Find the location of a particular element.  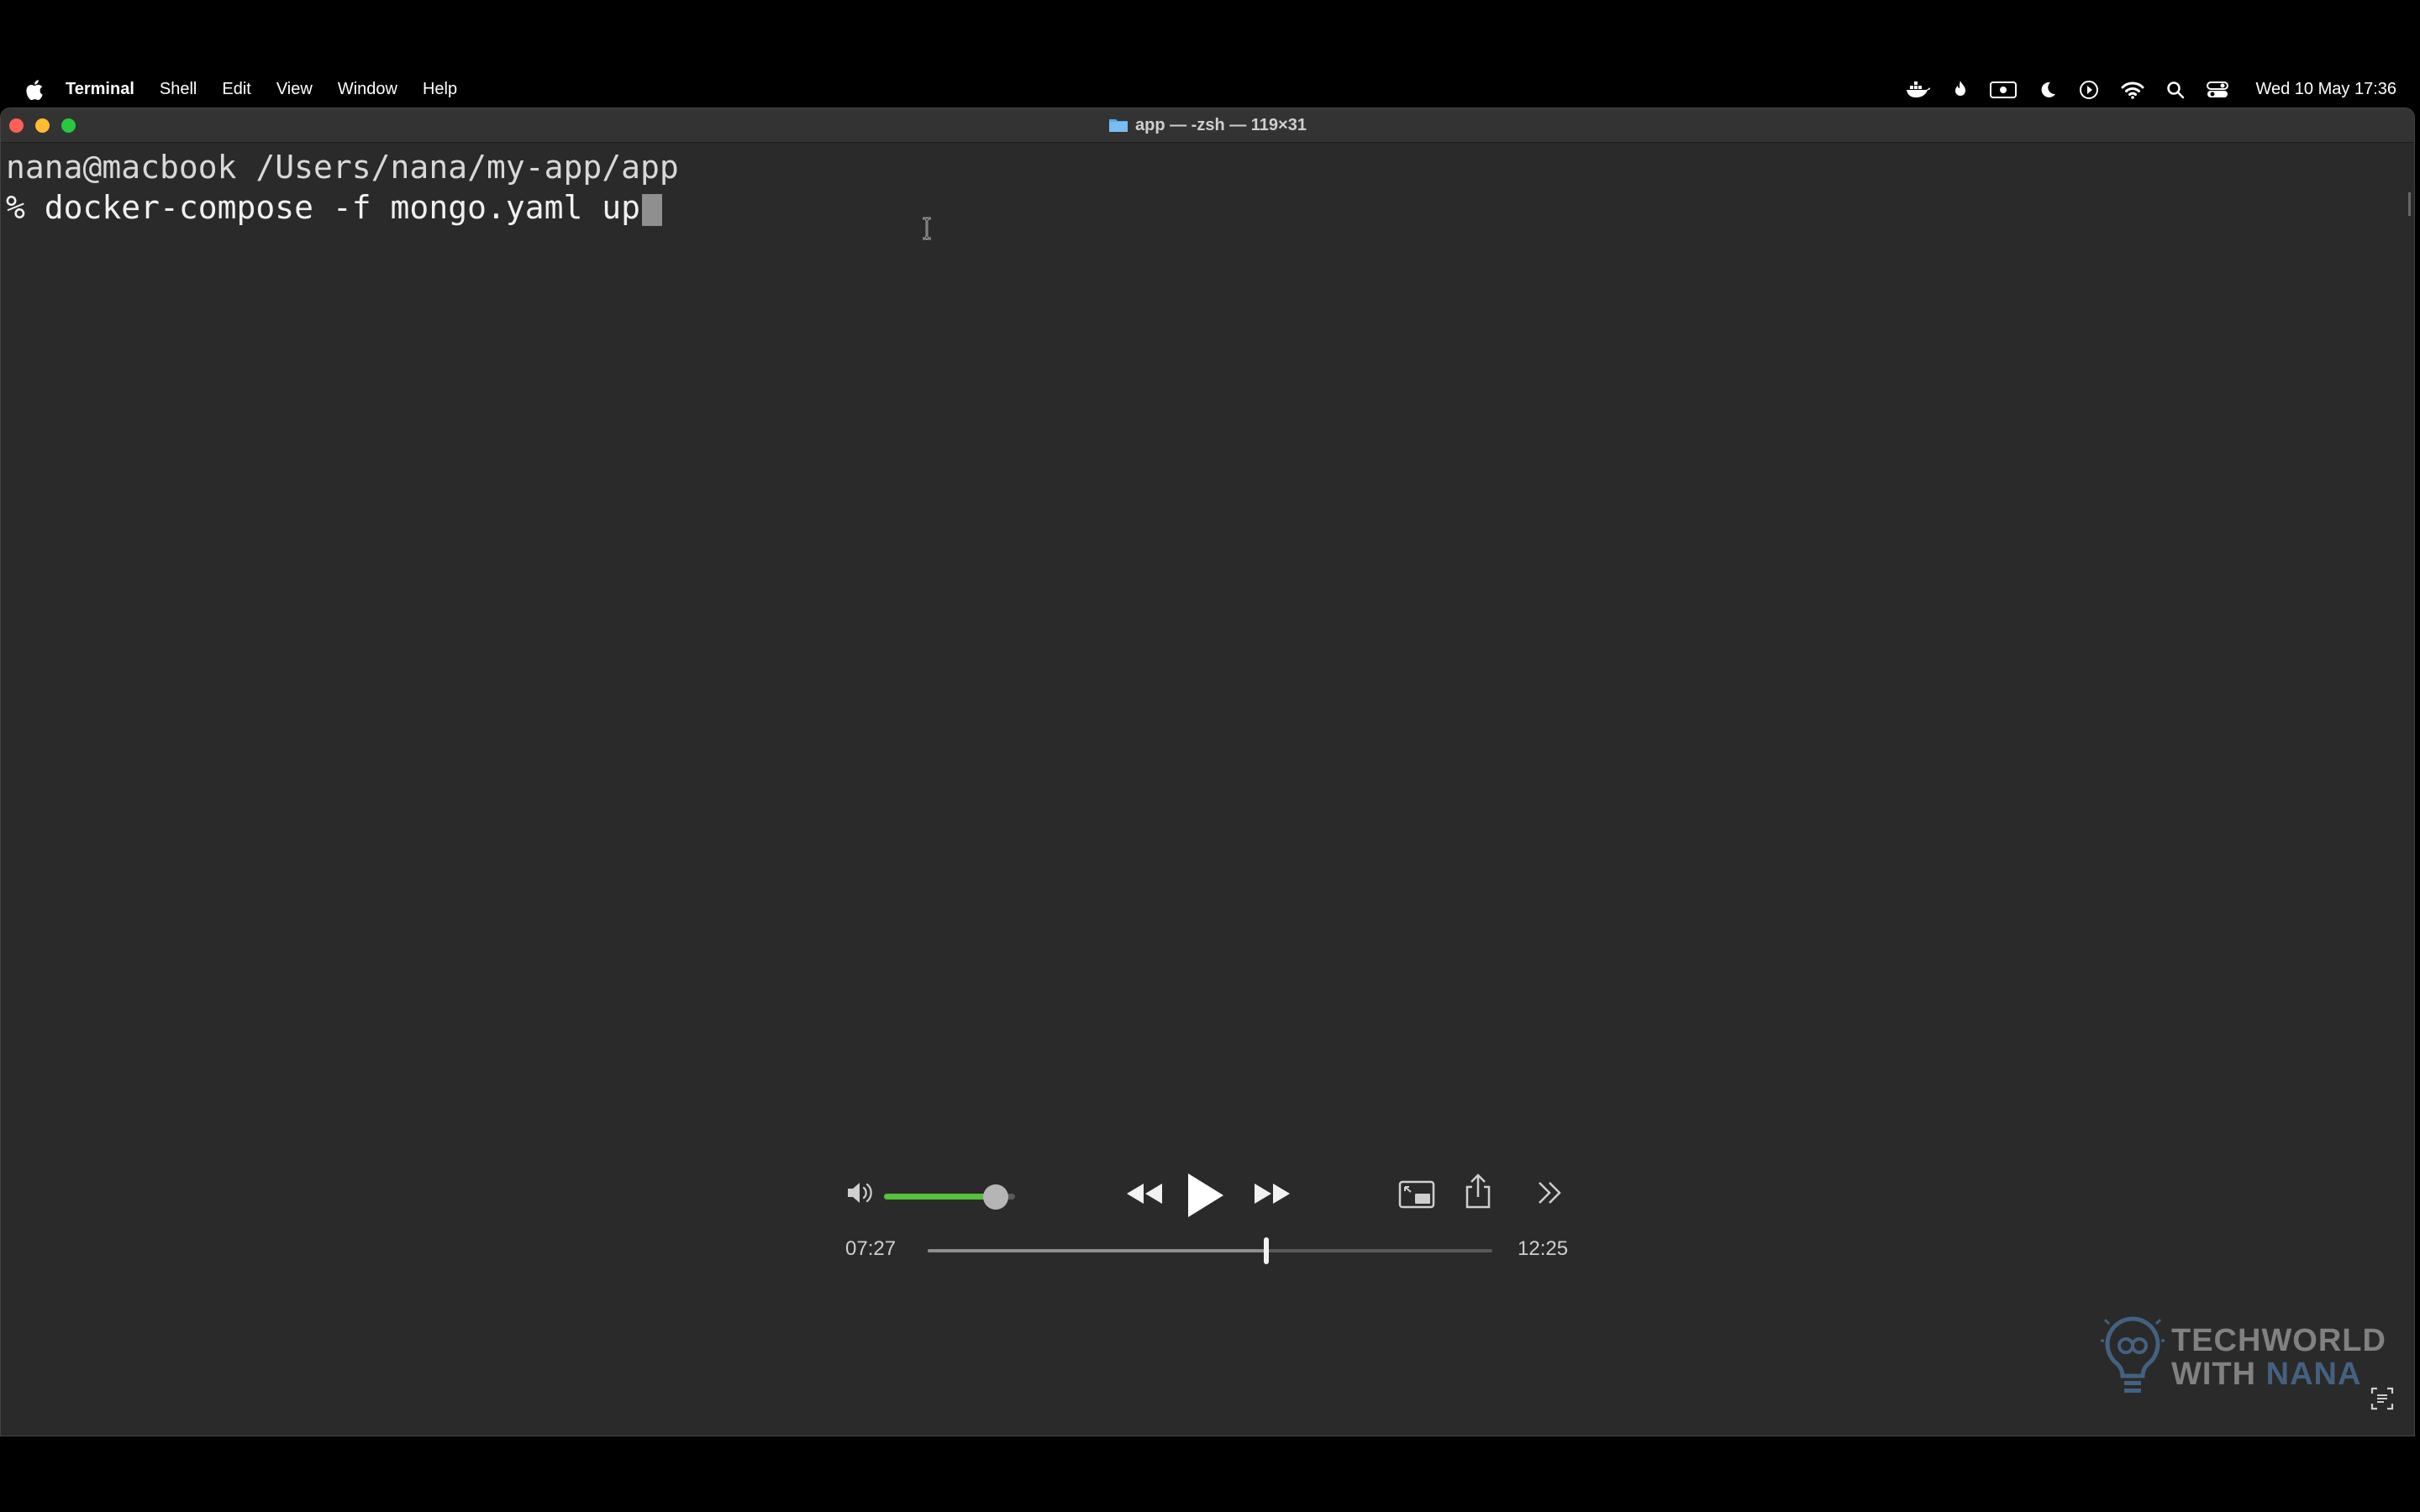

volume-icon is located at coordinates (861, 1192).